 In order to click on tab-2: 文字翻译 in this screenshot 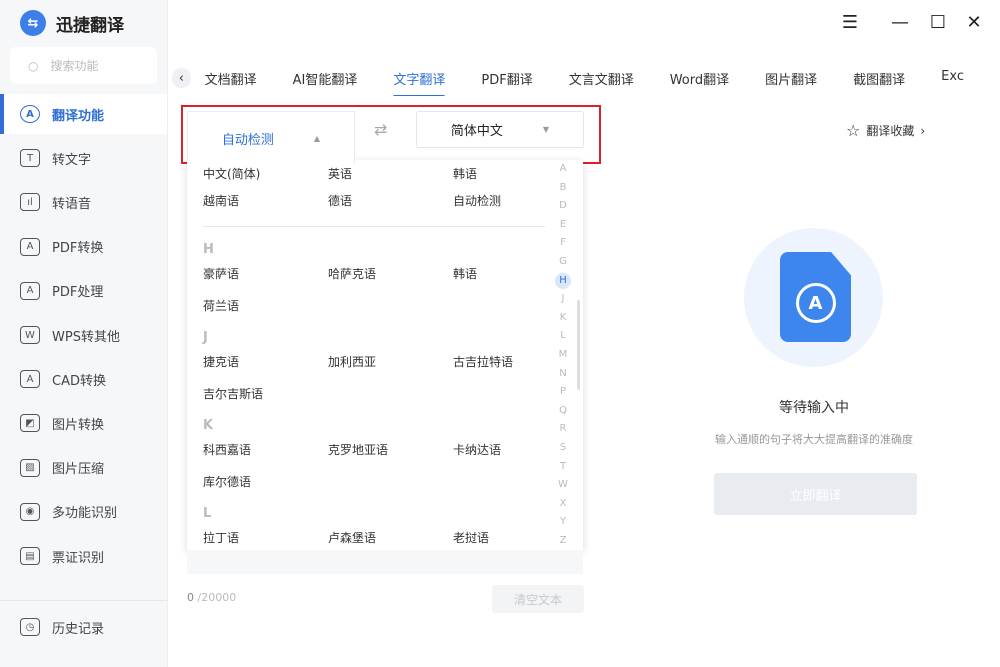, I will do `click(419, 79)`.